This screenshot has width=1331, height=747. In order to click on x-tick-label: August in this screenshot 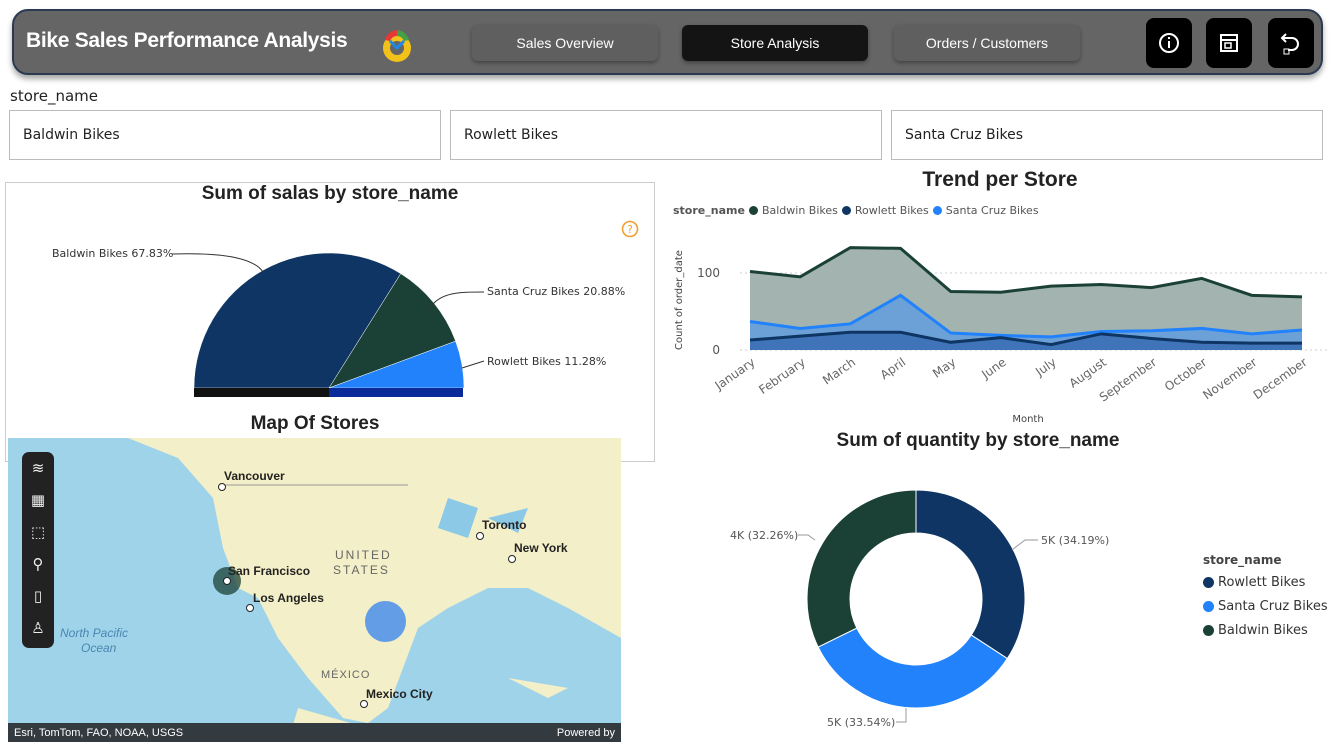, I will do `click(1088, 373)`.